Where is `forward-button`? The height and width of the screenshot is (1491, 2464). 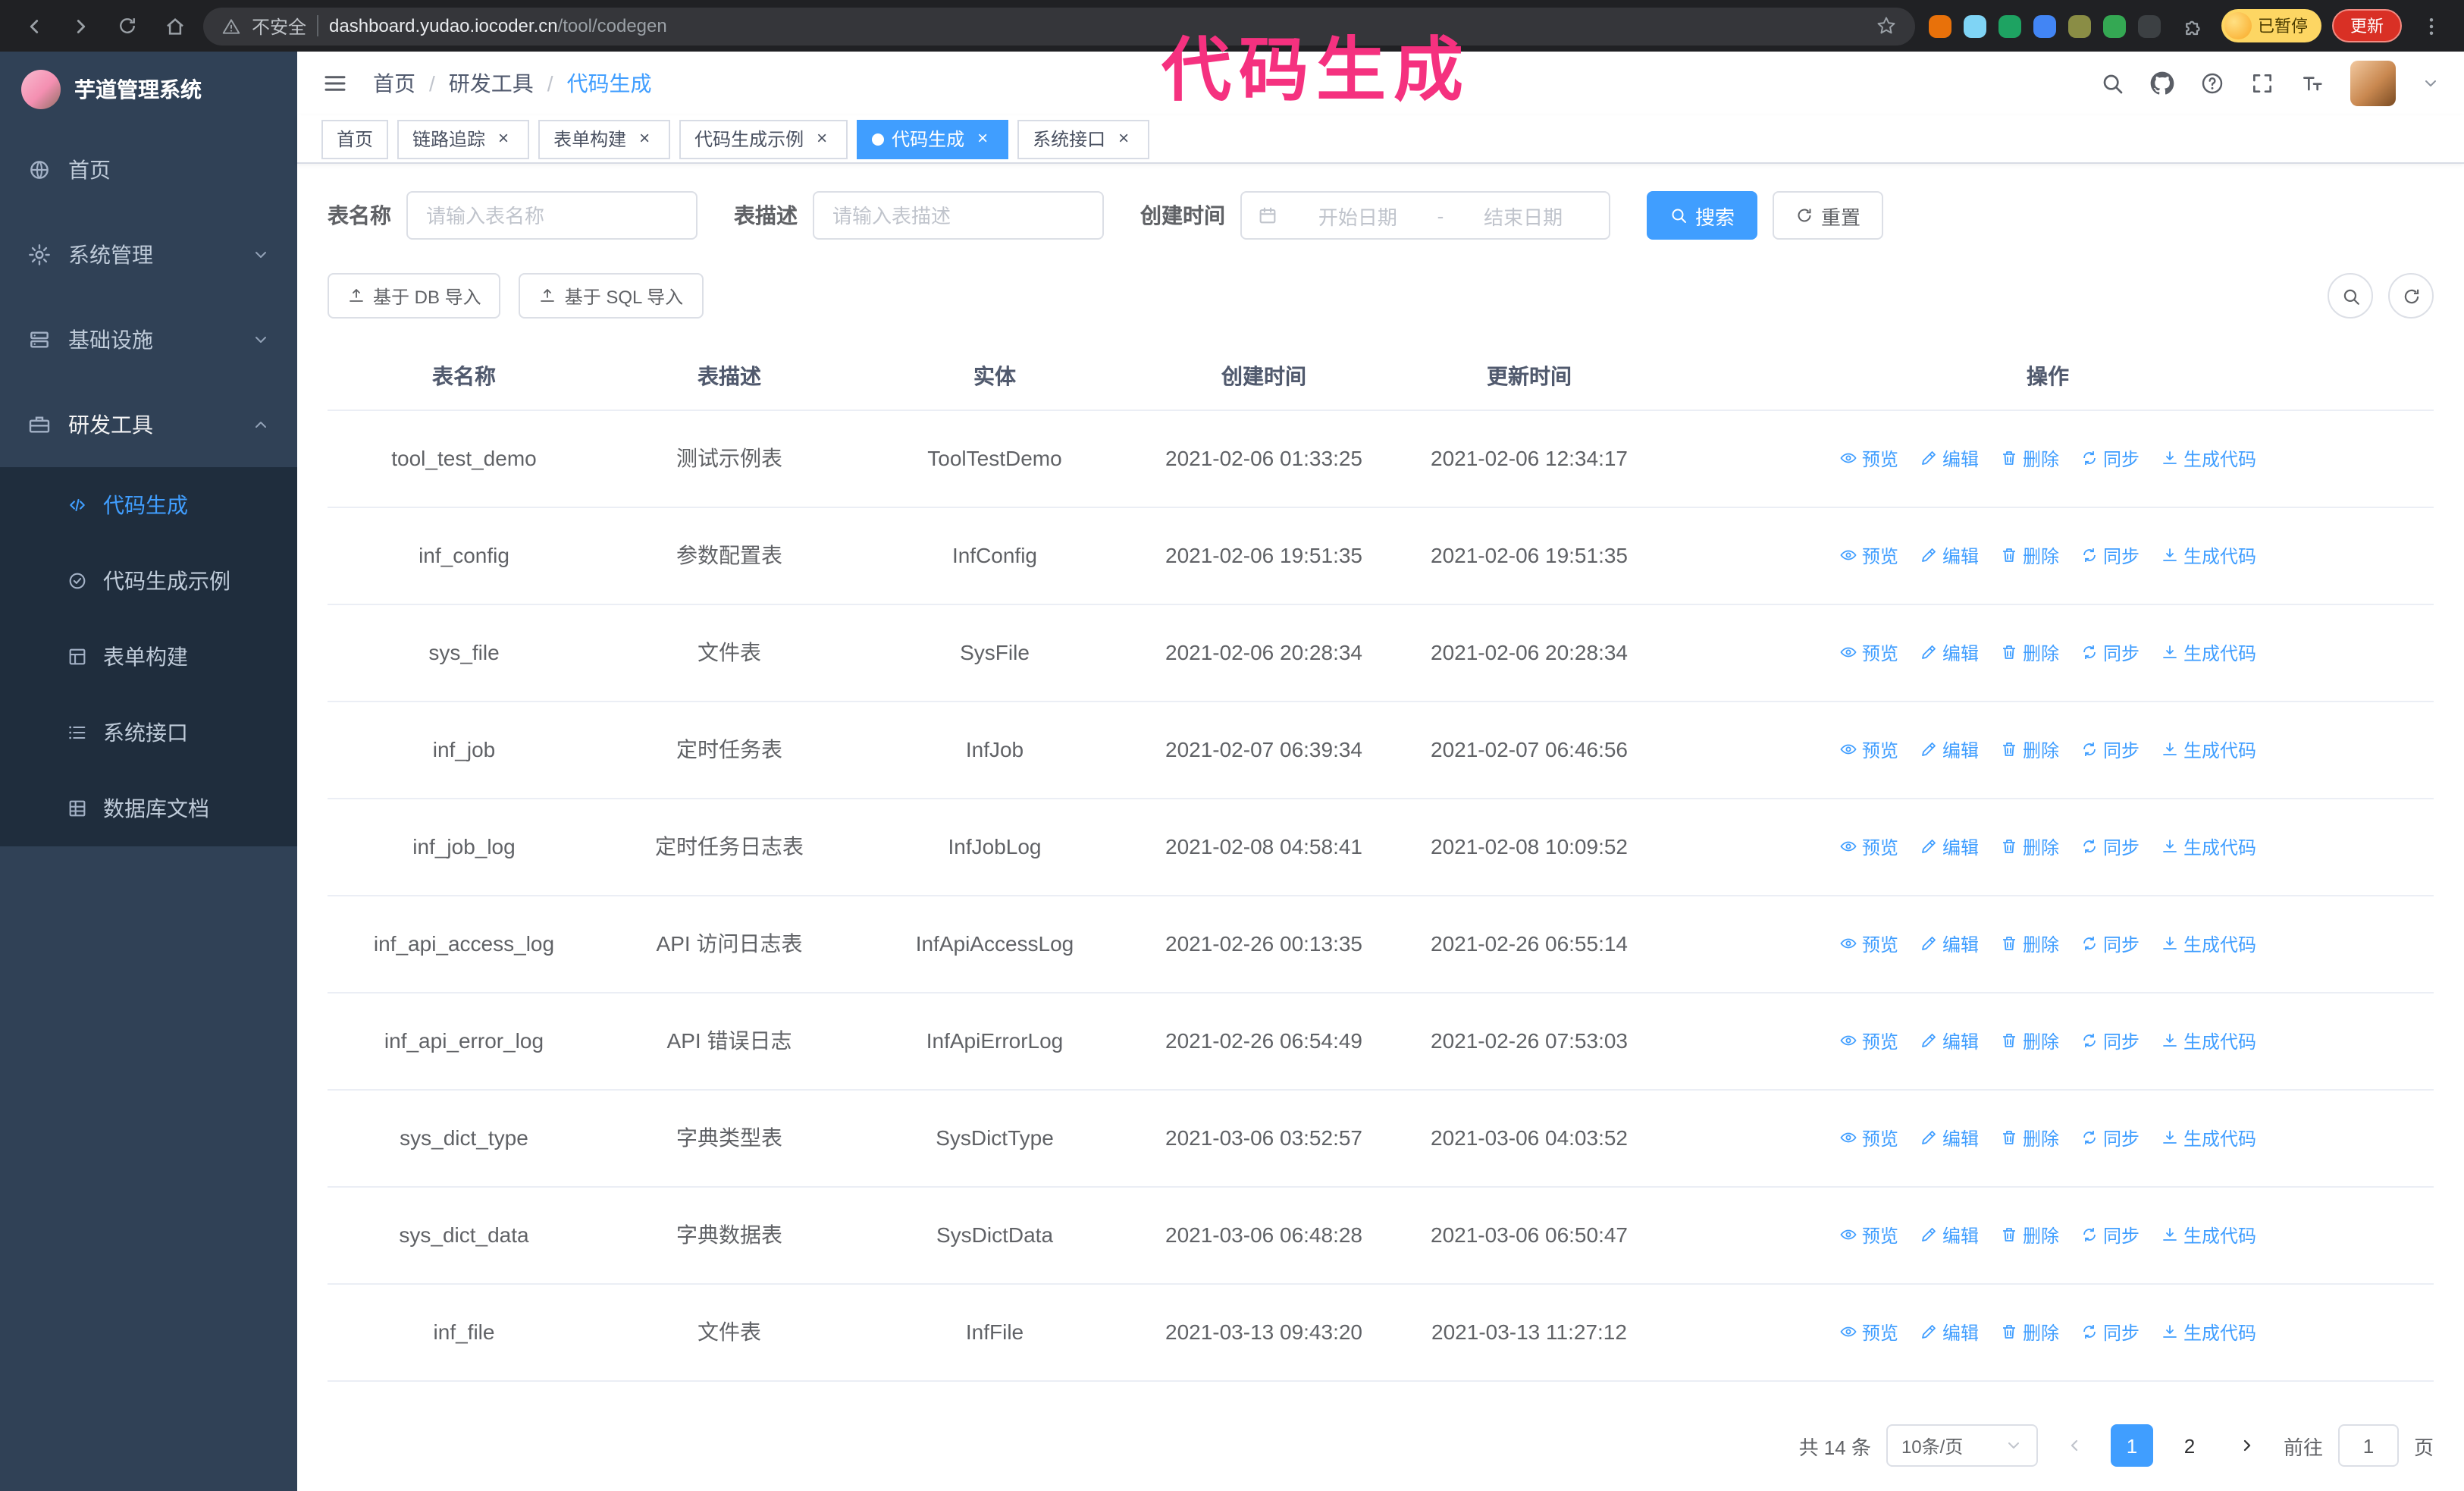
forward-button is located at coordinates (81, 26).